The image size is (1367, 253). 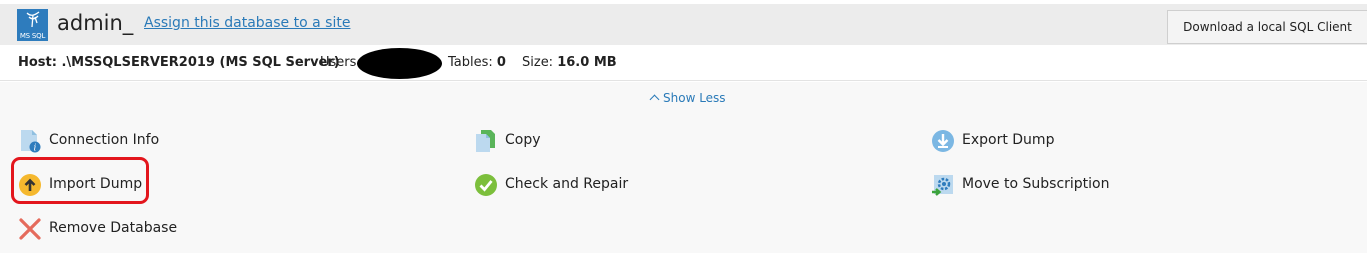 What do you see at coordinates (654, 99) in the screenshot?
I see `chevron-up-icon` at bounding box center [654, 99].